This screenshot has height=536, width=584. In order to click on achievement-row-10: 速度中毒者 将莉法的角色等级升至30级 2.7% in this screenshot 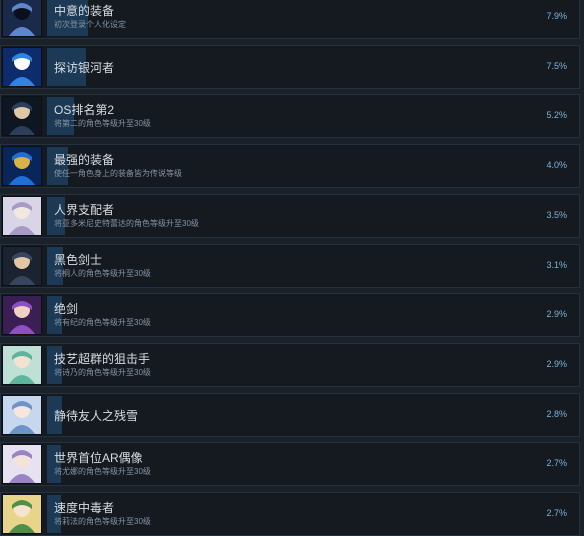, I will do `click(290, 514)`.